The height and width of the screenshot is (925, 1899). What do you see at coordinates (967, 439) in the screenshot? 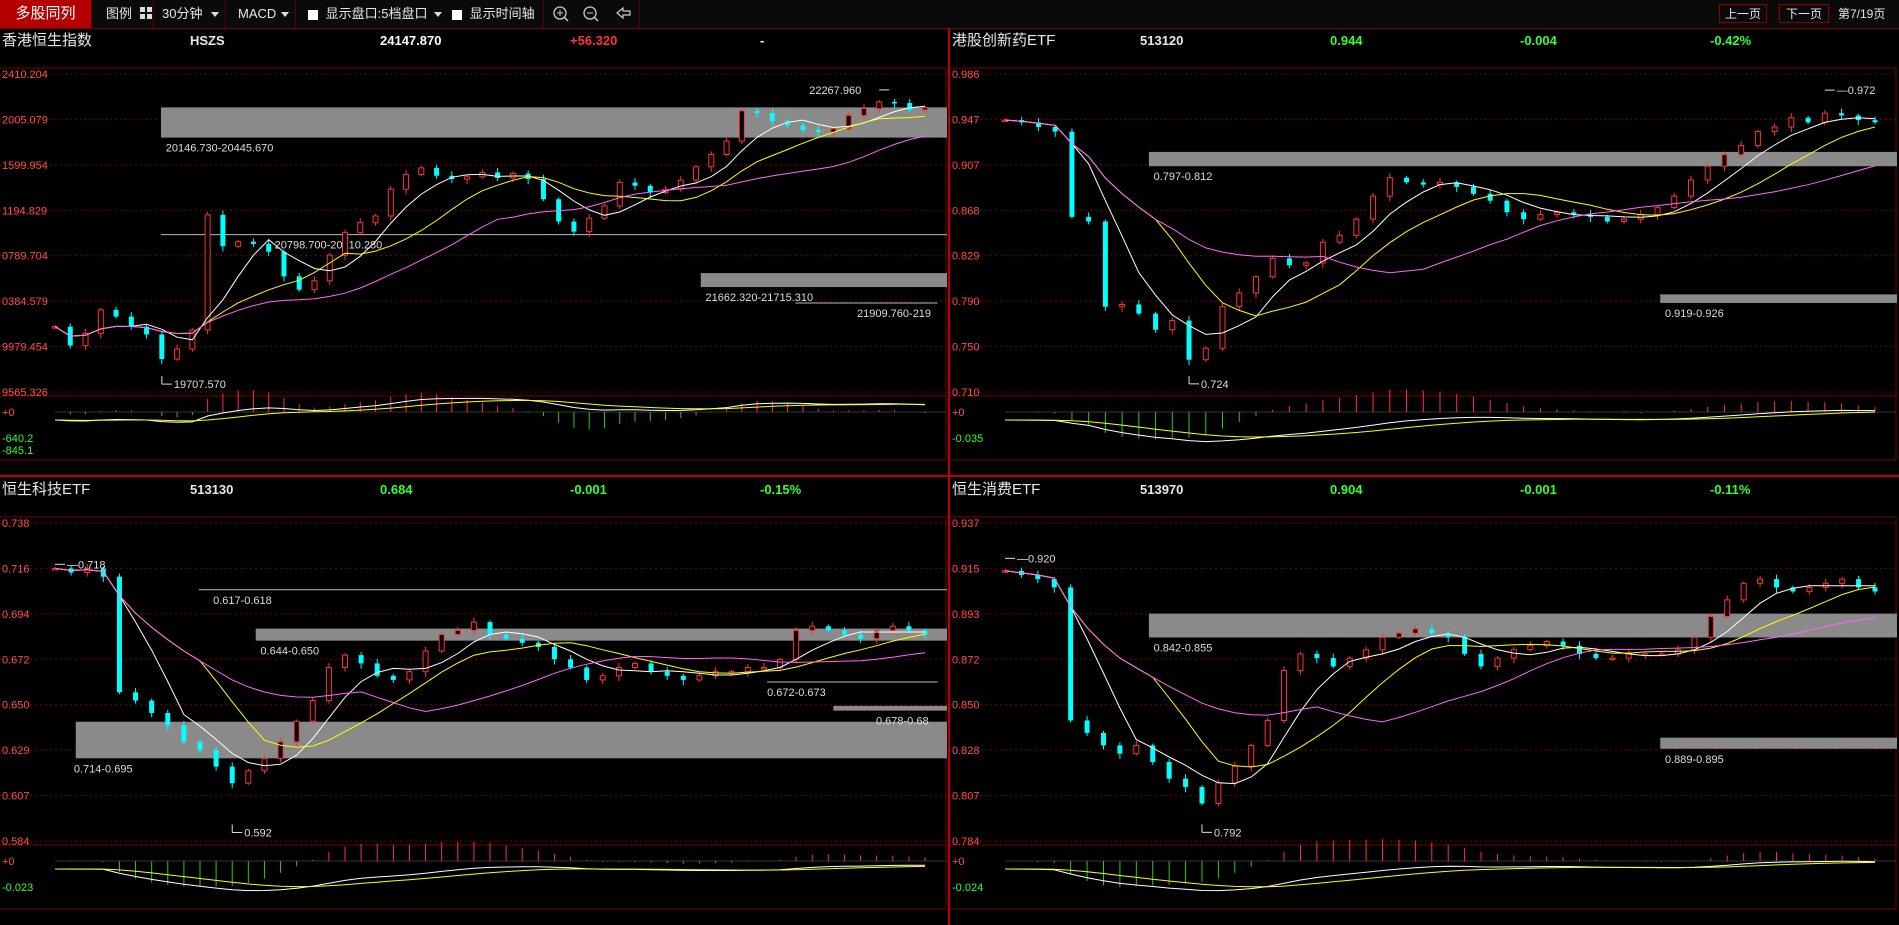
I see `macd-axis-label: -0.035` at bounding box center [967, 439].